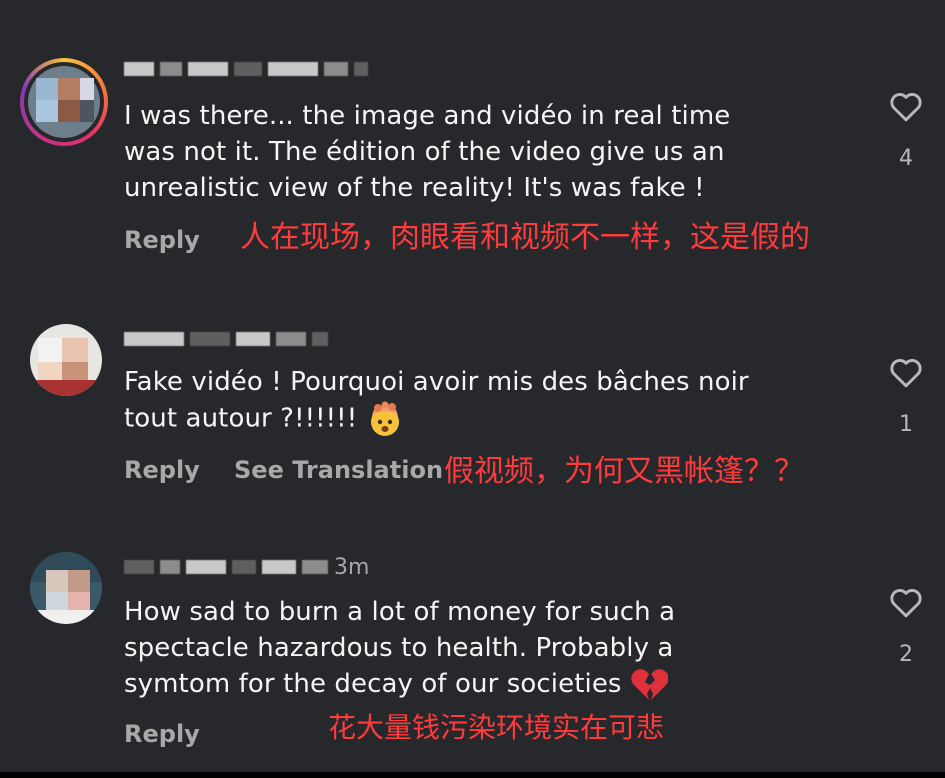 The width and height of the screenshot is (945, 778). I want to click on username-redacted: 3m, so click(246, 567).